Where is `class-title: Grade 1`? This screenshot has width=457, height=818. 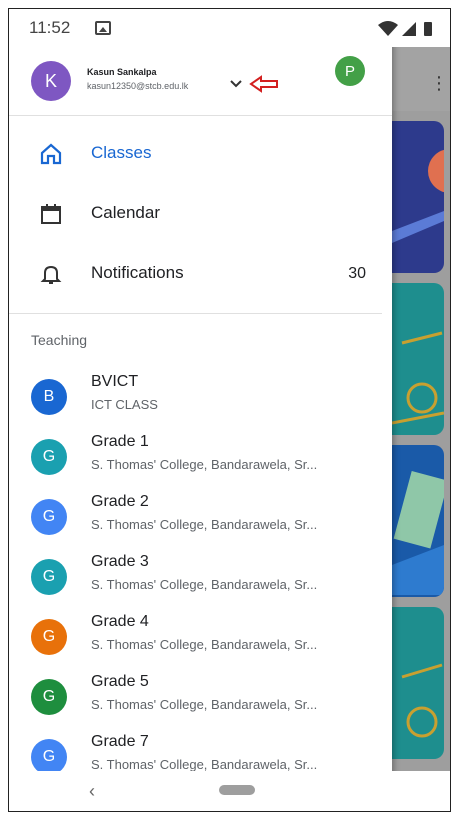 class-title: Grade 1 is located at coordinates (120, 441).